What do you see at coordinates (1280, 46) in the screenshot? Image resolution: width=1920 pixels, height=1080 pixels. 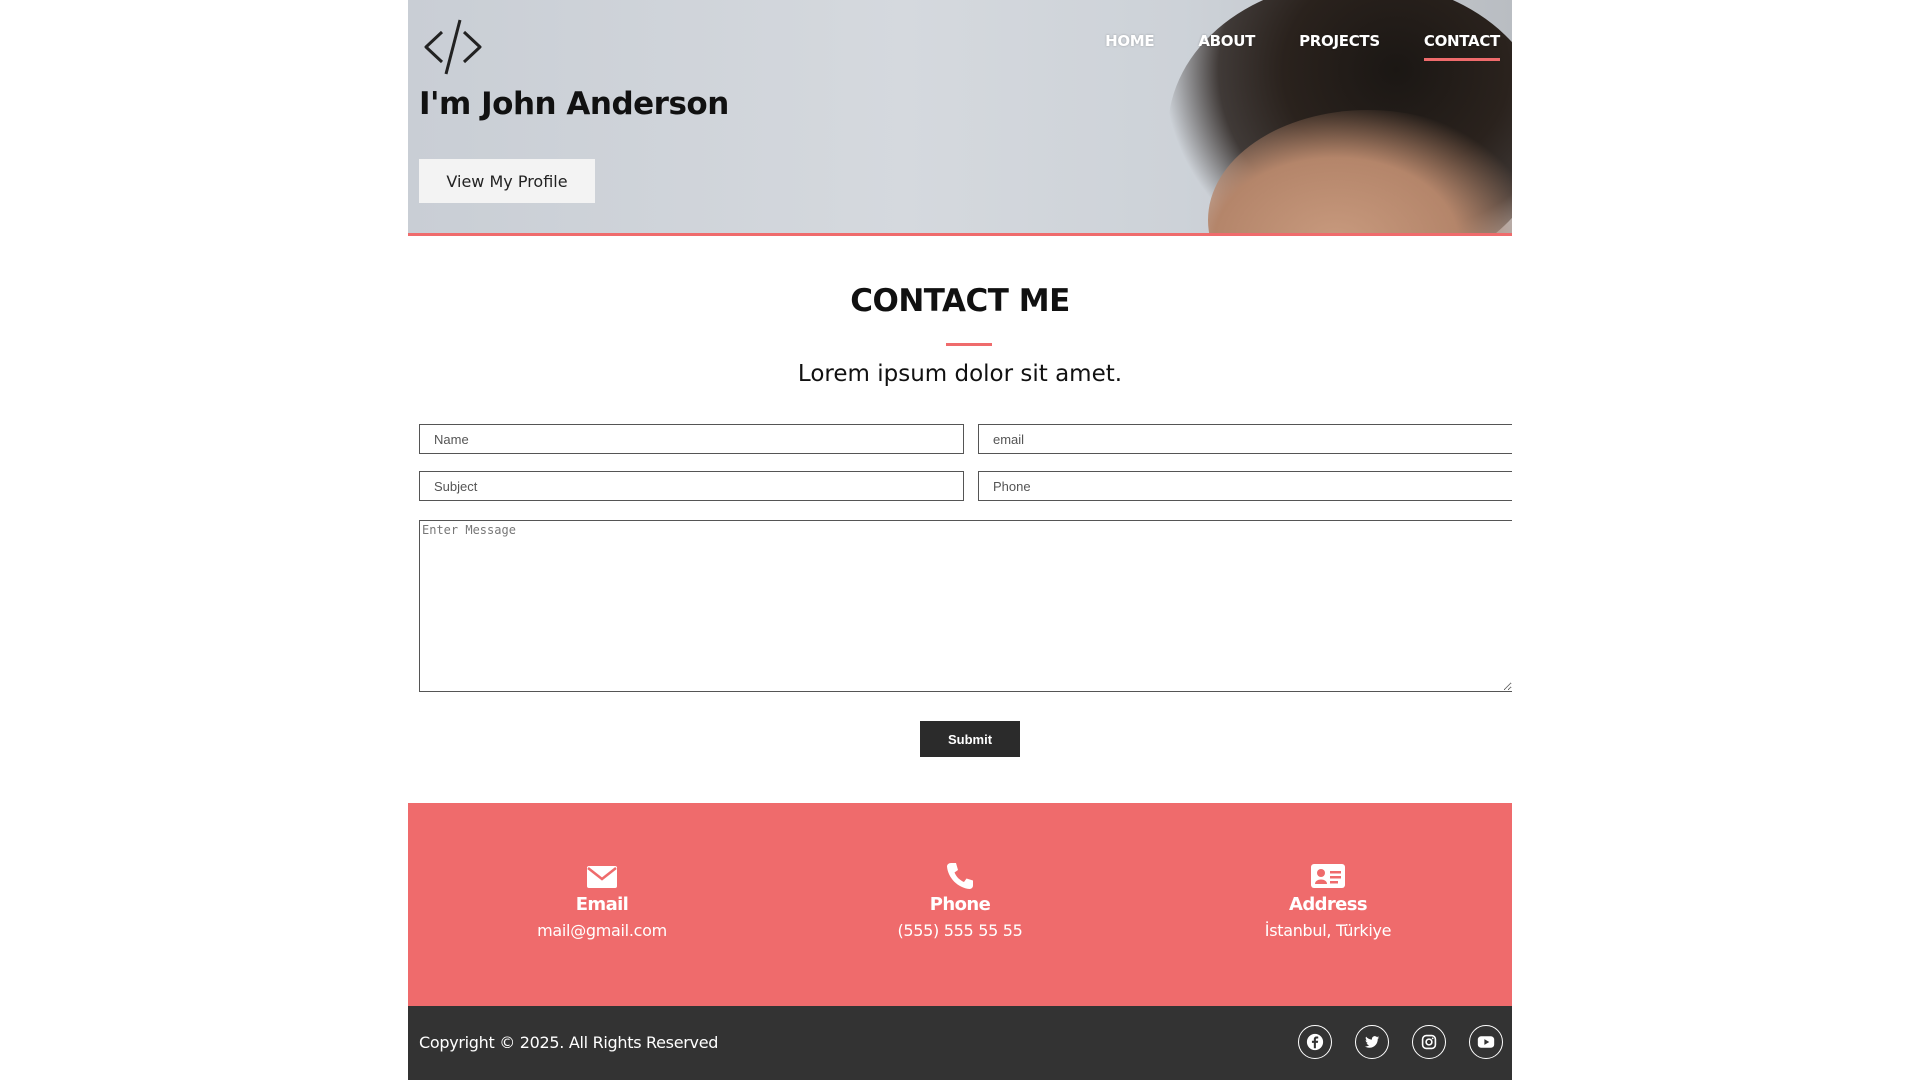 I see `main-nav: HOME ABOUT PROJECTS CONTACT` at bounding box center [1280, 46].